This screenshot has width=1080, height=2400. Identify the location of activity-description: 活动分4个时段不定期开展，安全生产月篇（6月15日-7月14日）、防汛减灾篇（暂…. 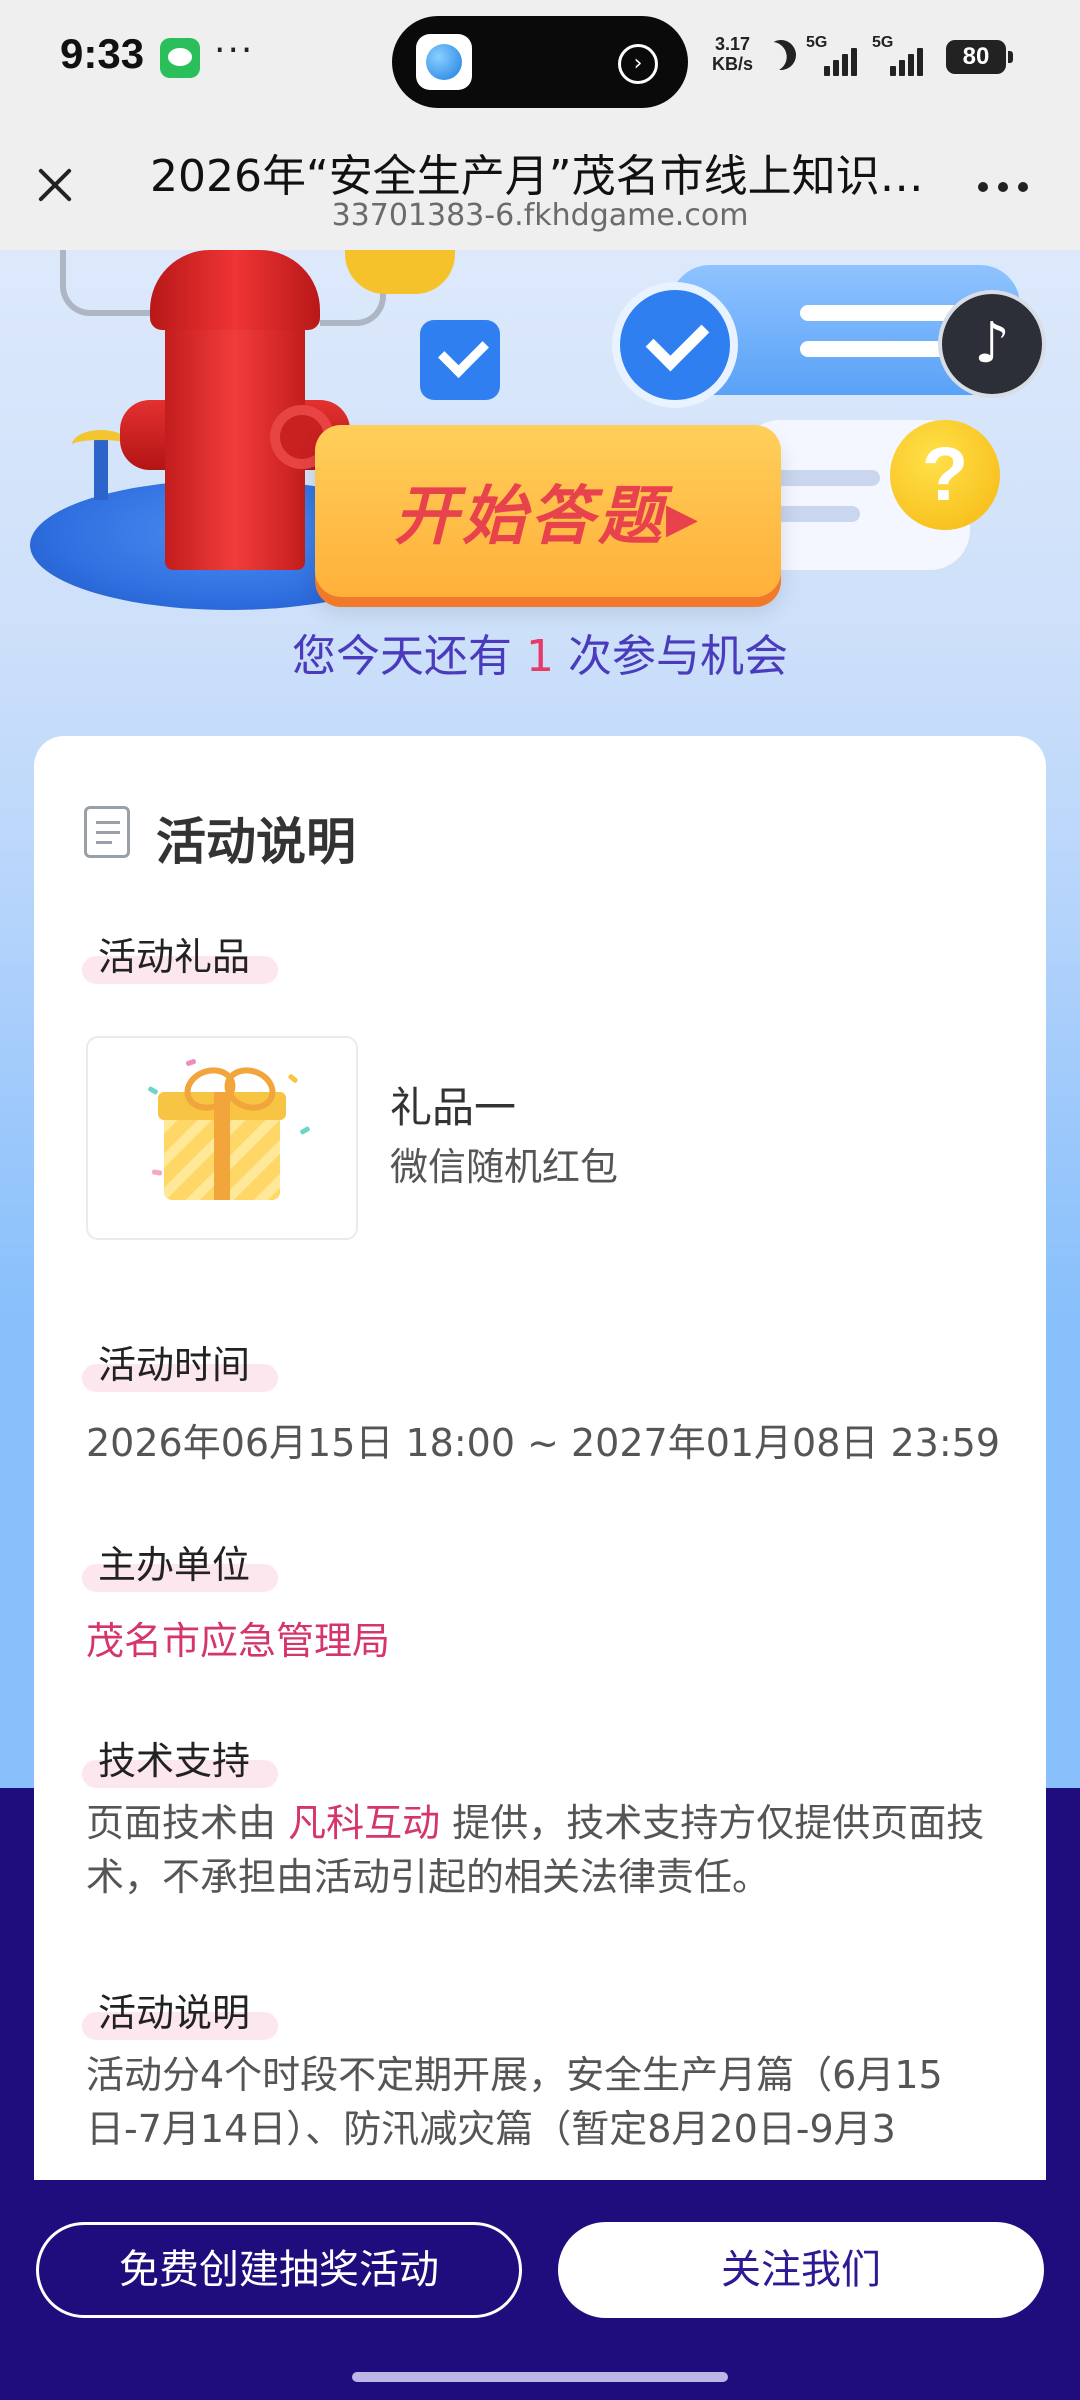
(514, 2102).